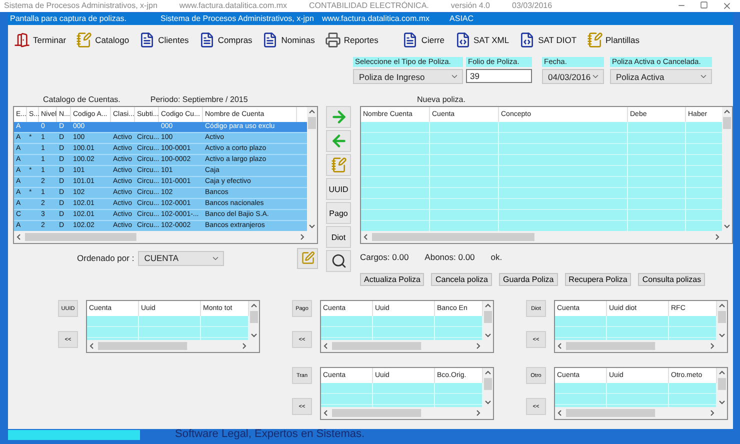 This screenshot has height=444, width=740. Describe the element at coordinates (351, 39) in the screenshot. I see `toolbar-button: Reportes` at that location.